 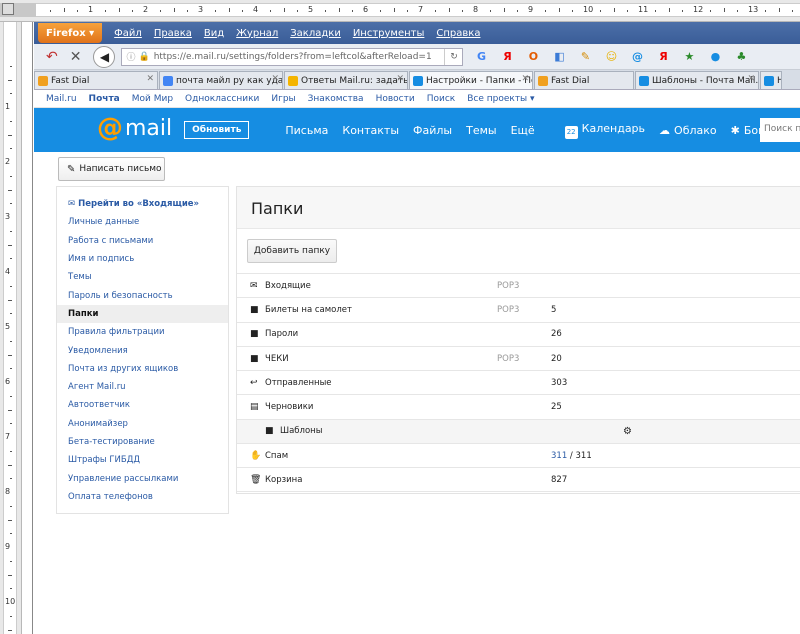 What do you see at coordinates (559, 57) in the screenshot?
I see `translate-icon: ◧` at bounding box center [559, 57].